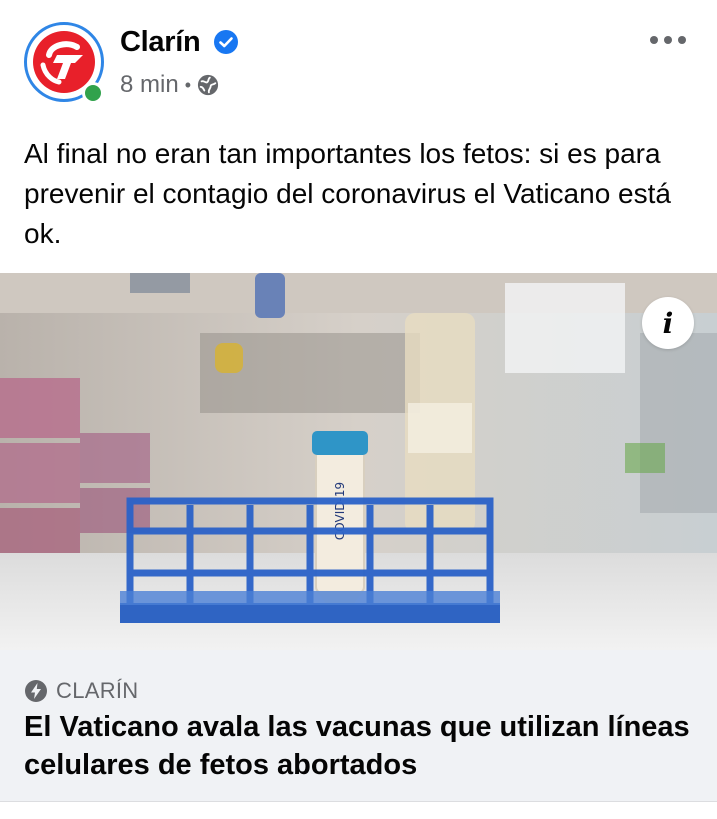 The image size is (717, 819). What do you see at coordinates (97, 690) in the screenshot?
I see `link-source-label: CLARÍN` at bounding box center [97, 690].